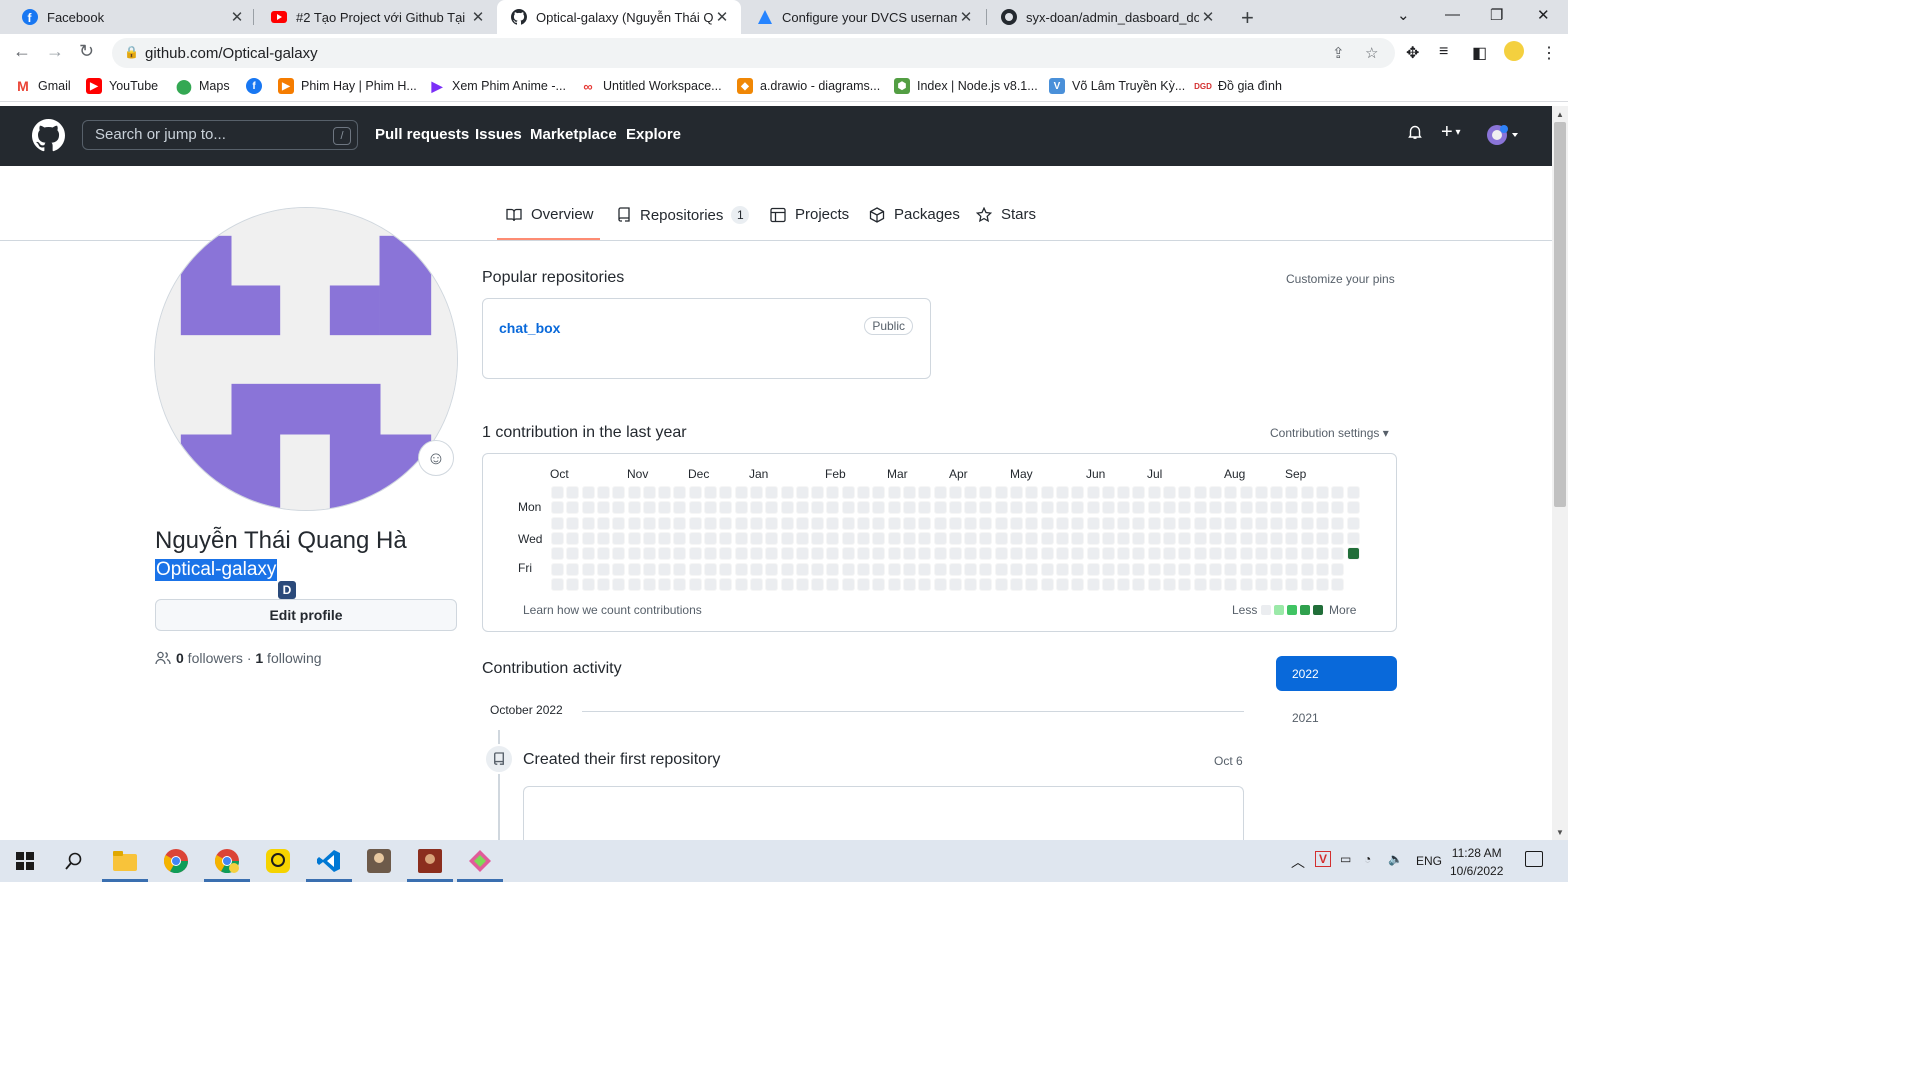 The width and height of the screenshot is (1920, 1080). Describe the element at coordinates (436, 458) in the screenshot. I see `set-status-smiley-icon: ☺` at that location.